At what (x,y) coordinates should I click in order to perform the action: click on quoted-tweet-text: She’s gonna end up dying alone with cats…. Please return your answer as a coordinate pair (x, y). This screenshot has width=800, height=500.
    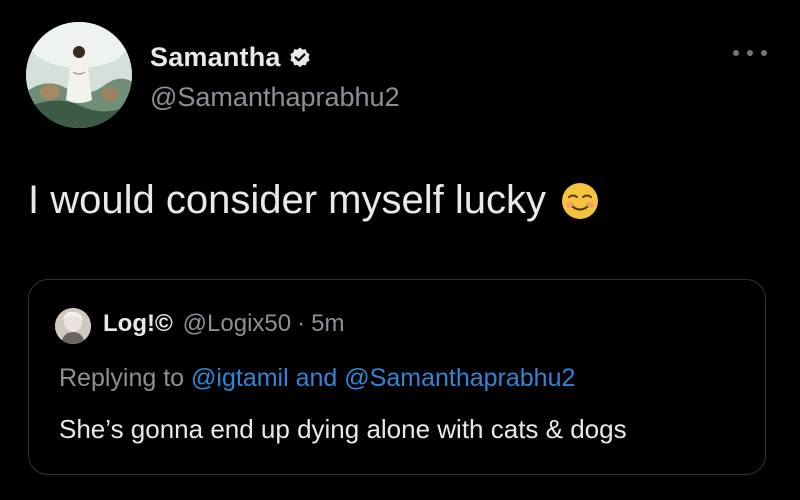
    Looking at the image, I should click on (343, 429).